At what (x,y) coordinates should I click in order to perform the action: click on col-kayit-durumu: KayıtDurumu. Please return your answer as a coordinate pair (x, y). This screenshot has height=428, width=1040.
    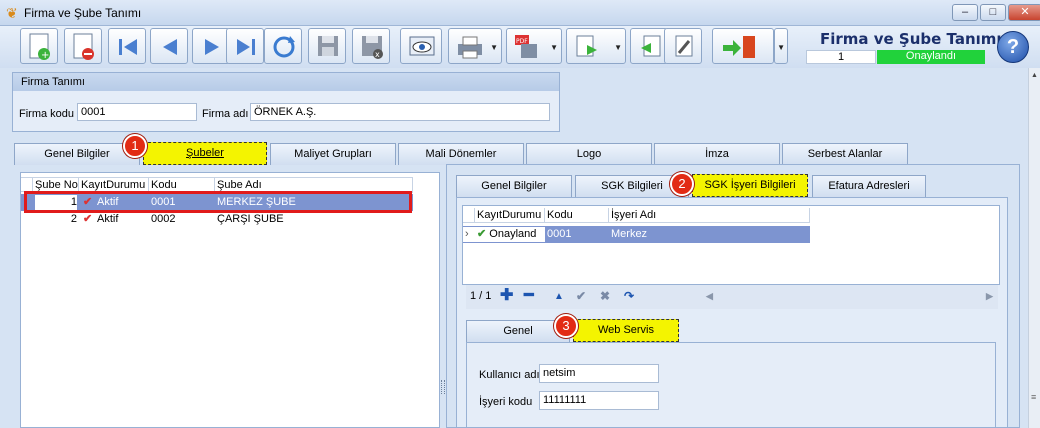
    Looking at the image, I should click on (510, 215).